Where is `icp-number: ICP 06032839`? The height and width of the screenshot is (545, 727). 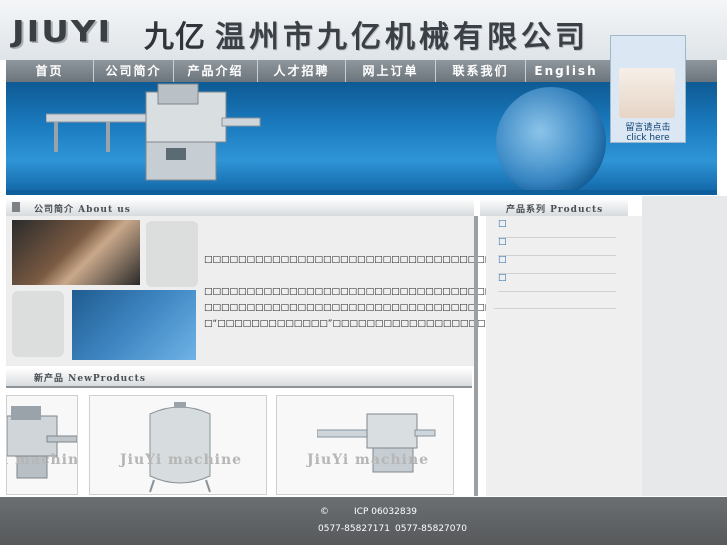
icp-number: ICP 06032839 is located at coordinates (386, 512).